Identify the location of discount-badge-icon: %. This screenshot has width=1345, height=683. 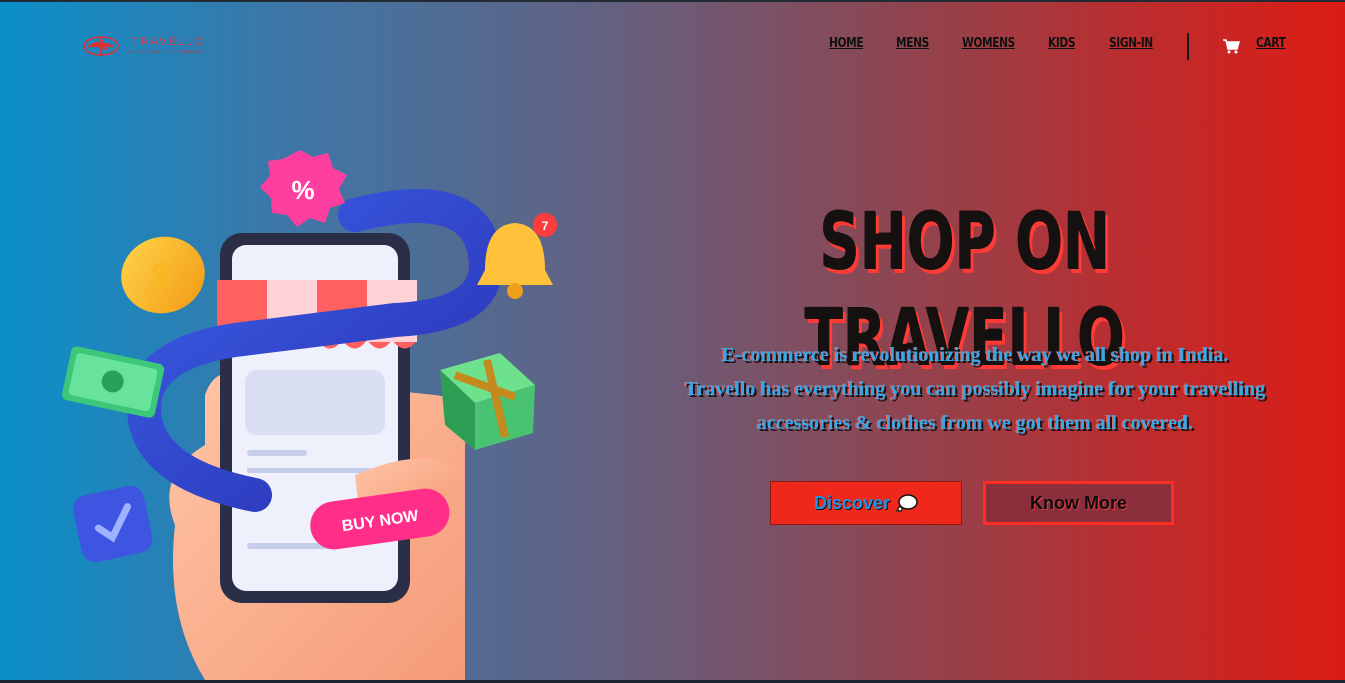
(303, 188).